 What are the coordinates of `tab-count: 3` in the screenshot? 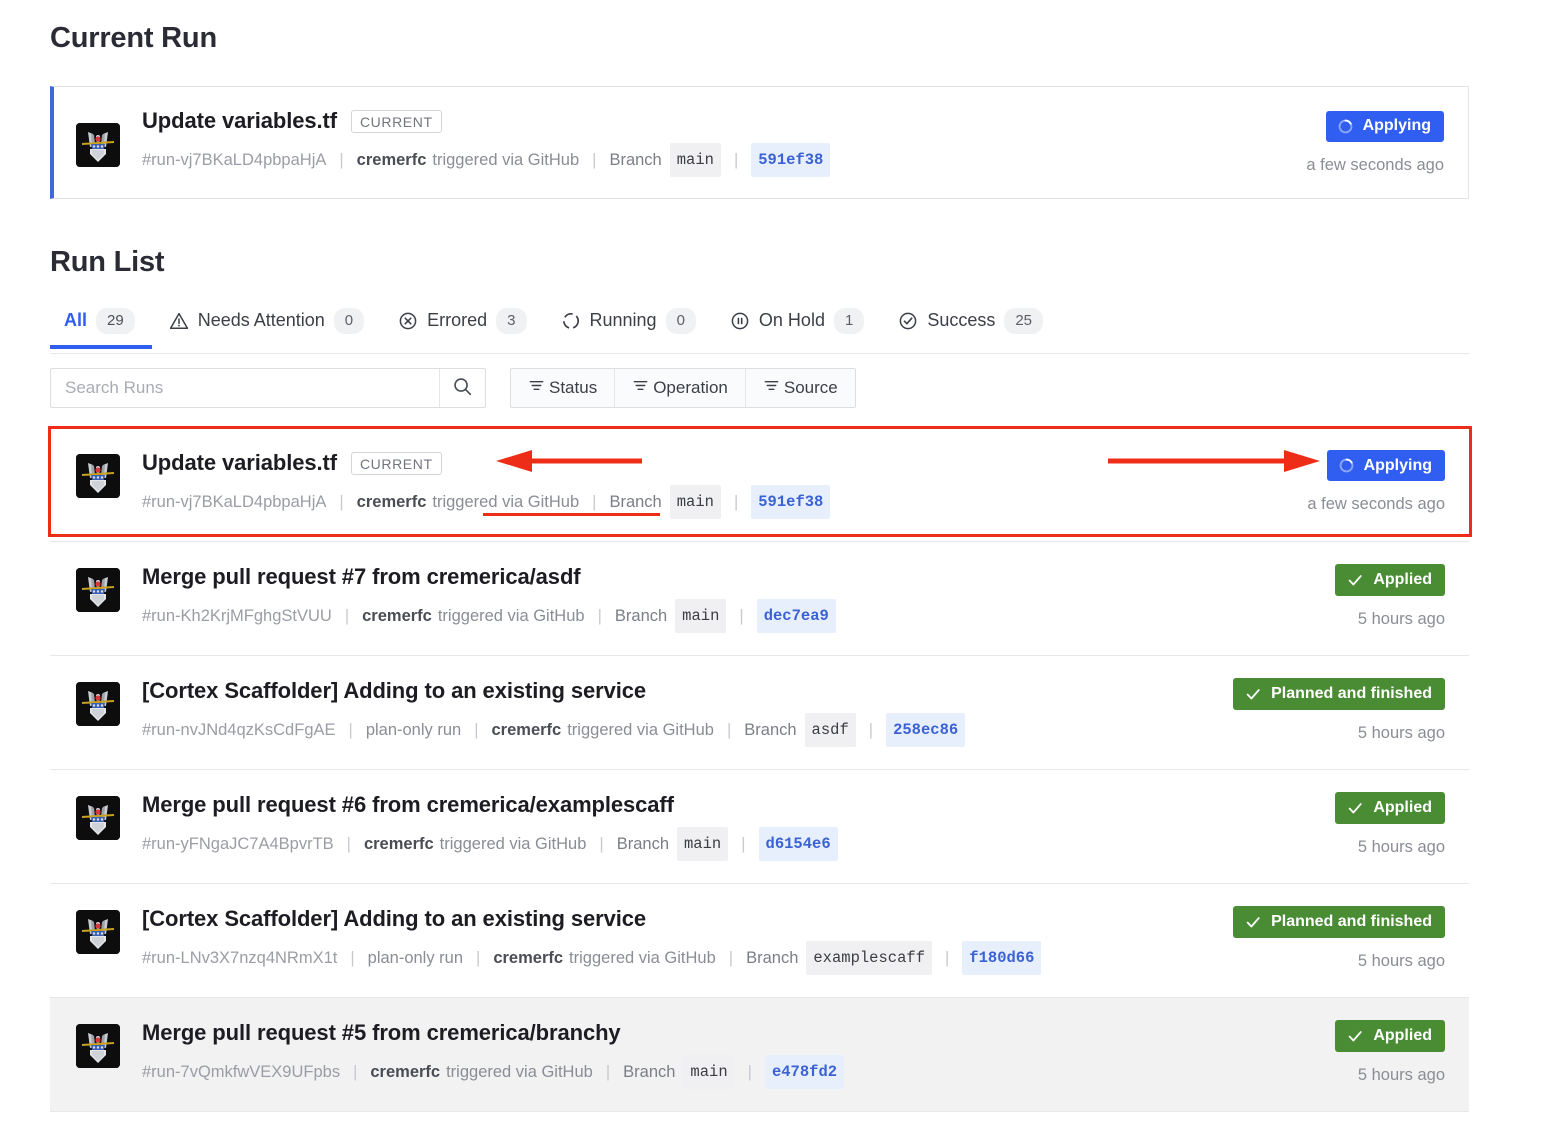 It's located at (511, 321).